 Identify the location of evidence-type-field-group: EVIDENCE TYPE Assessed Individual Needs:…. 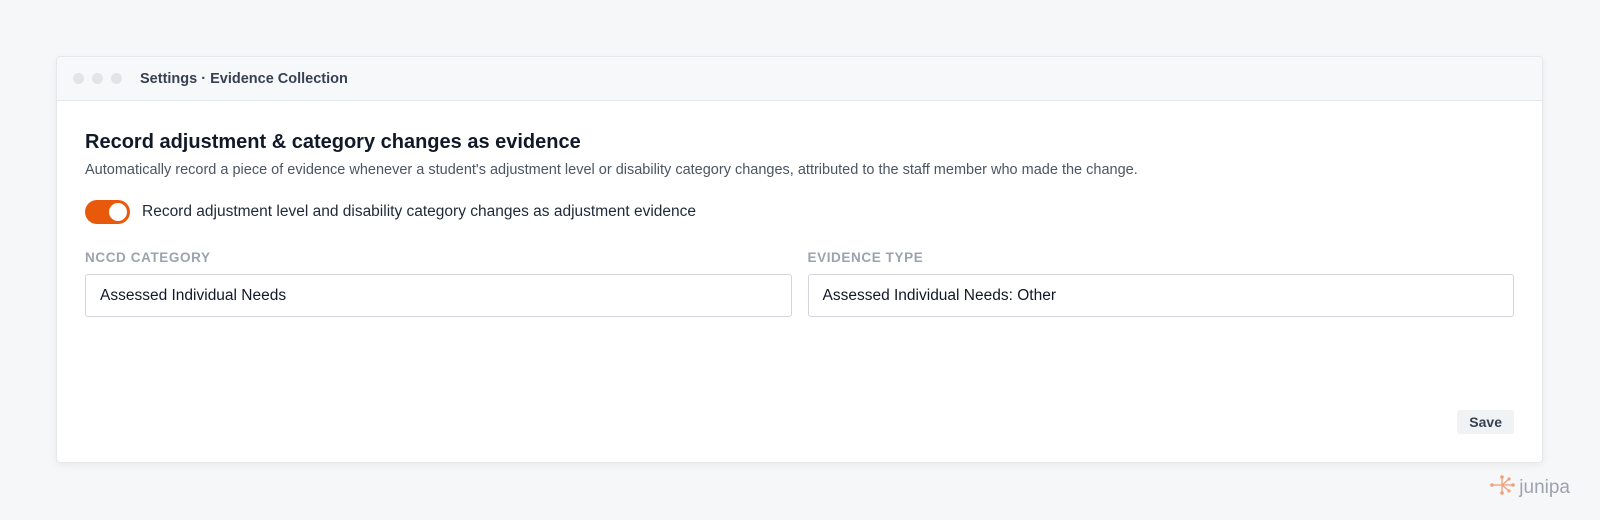
(1160, 283).